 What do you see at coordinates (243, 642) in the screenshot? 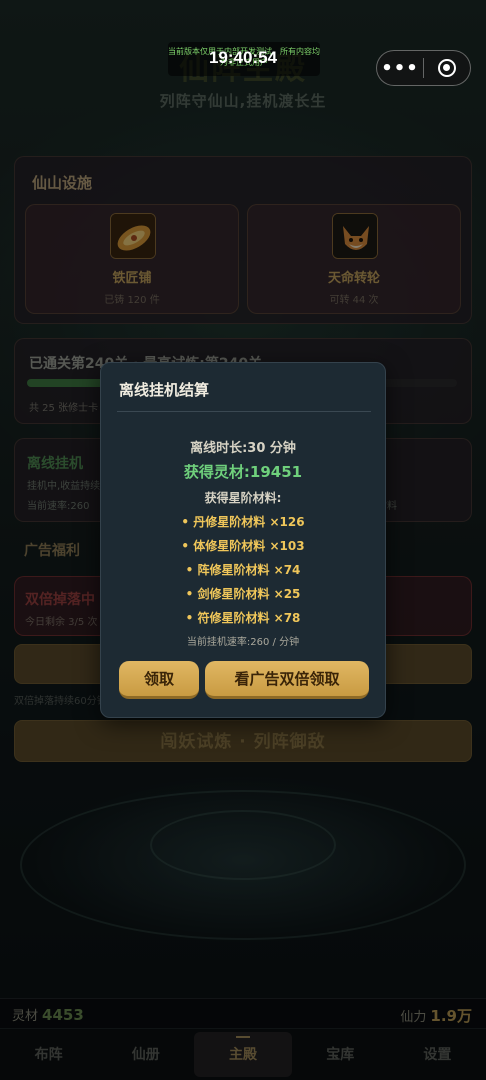
I see `idle-rate-text: 当前挂机速率:260 / 分钟` at bounding box center [243, 642].